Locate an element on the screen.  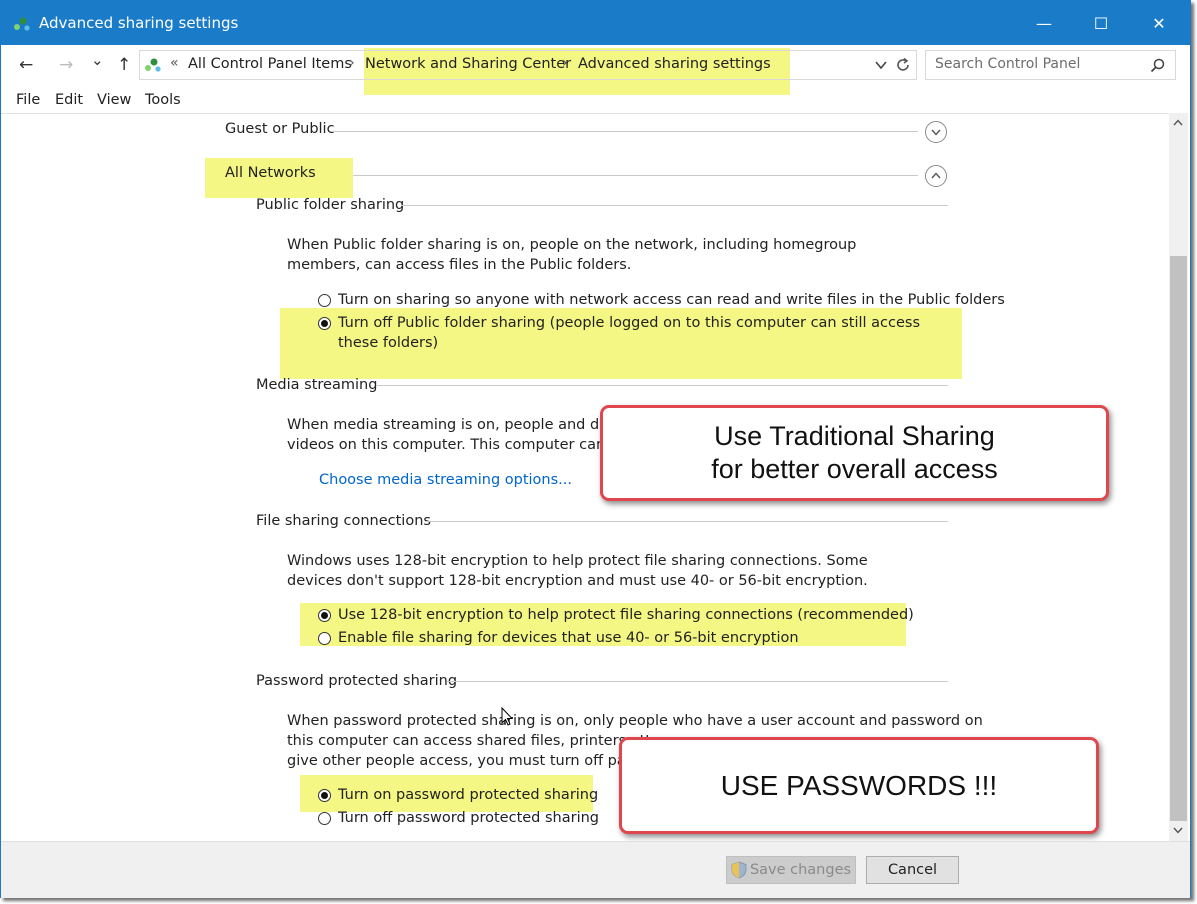
password-on-option: Turn on password protected sharing is located at coordinates (458, 795).